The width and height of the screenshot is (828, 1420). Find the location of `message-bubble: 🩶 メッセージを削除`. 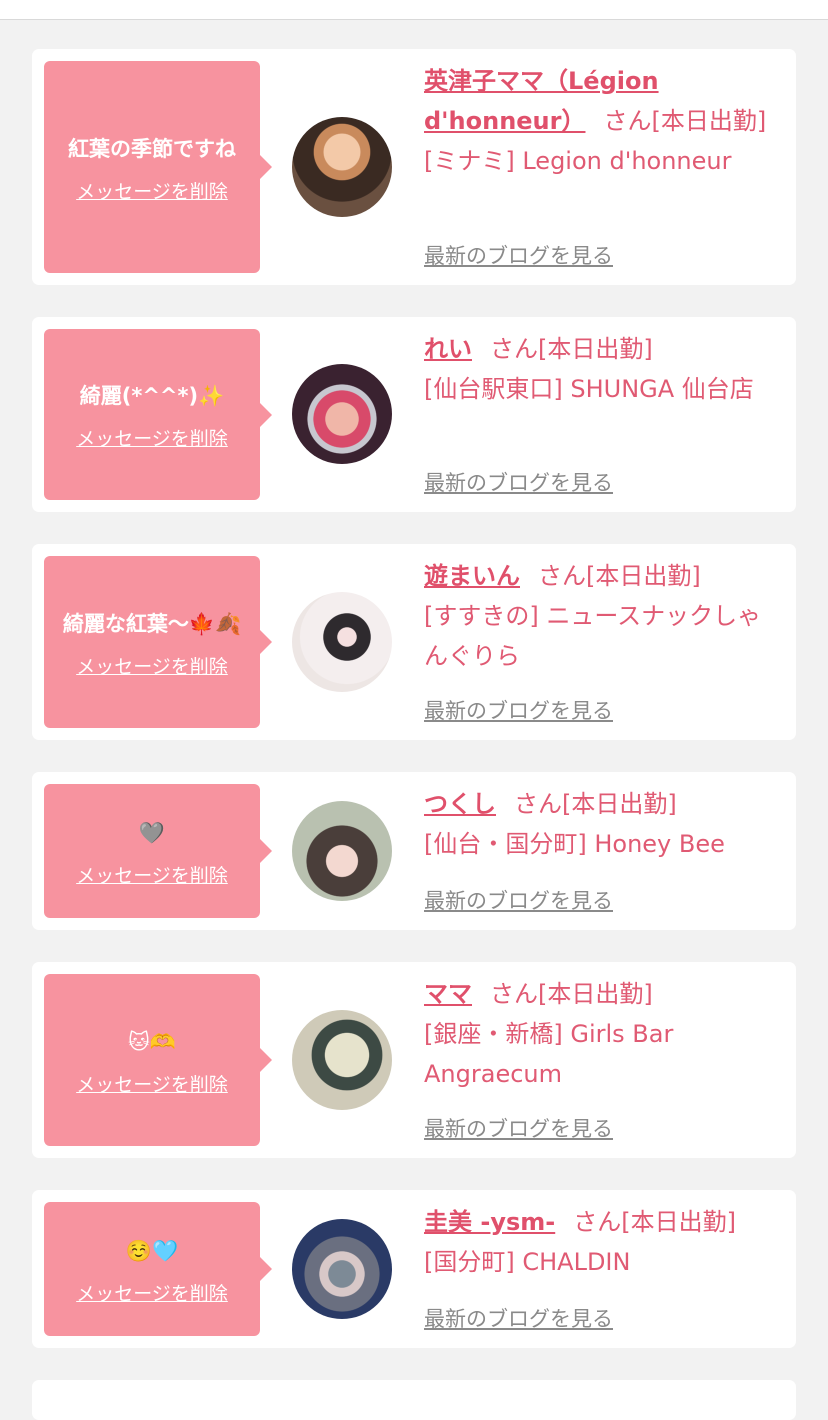

message-bubble: 🩶 メッセージを削除 is located at coordinates (158, 851).